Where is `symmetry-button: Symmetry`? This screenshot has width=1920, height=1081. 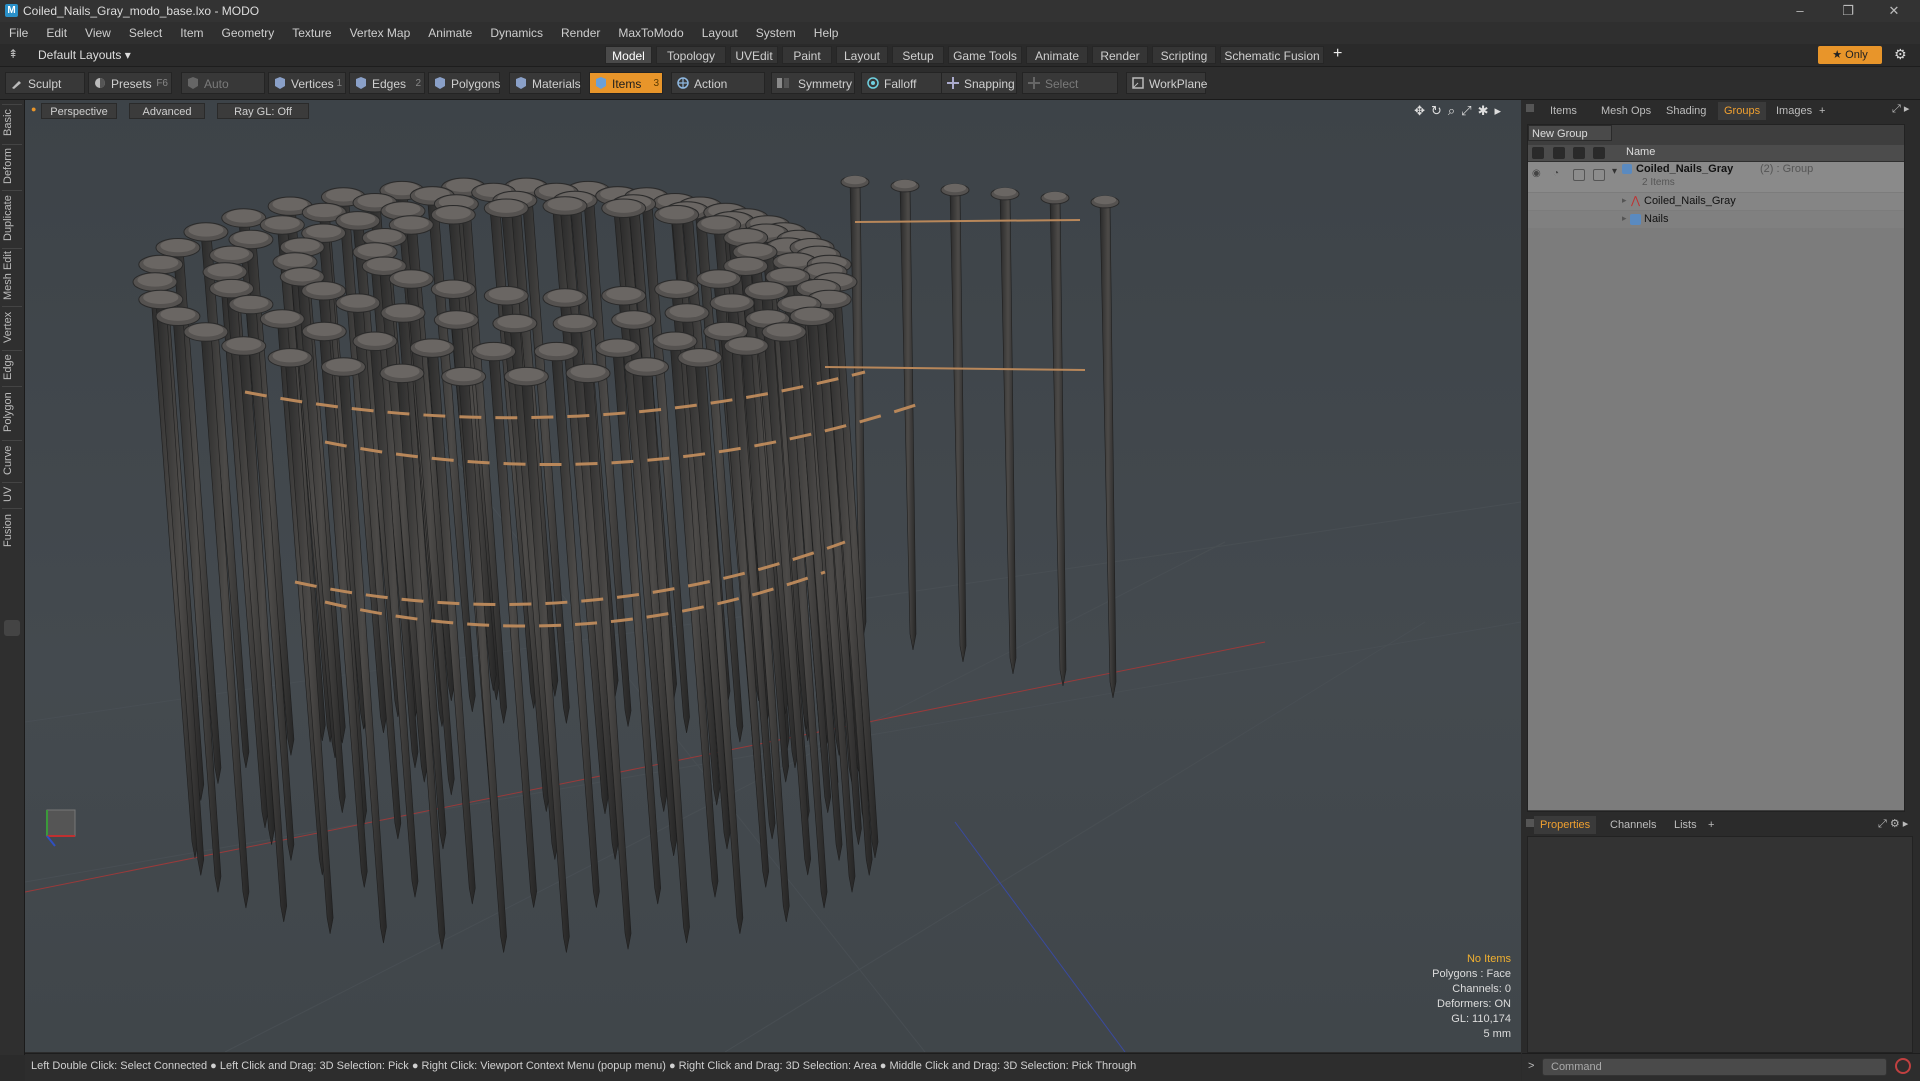
symmetry-button: Symmetry is located at coordinates (813, 83).